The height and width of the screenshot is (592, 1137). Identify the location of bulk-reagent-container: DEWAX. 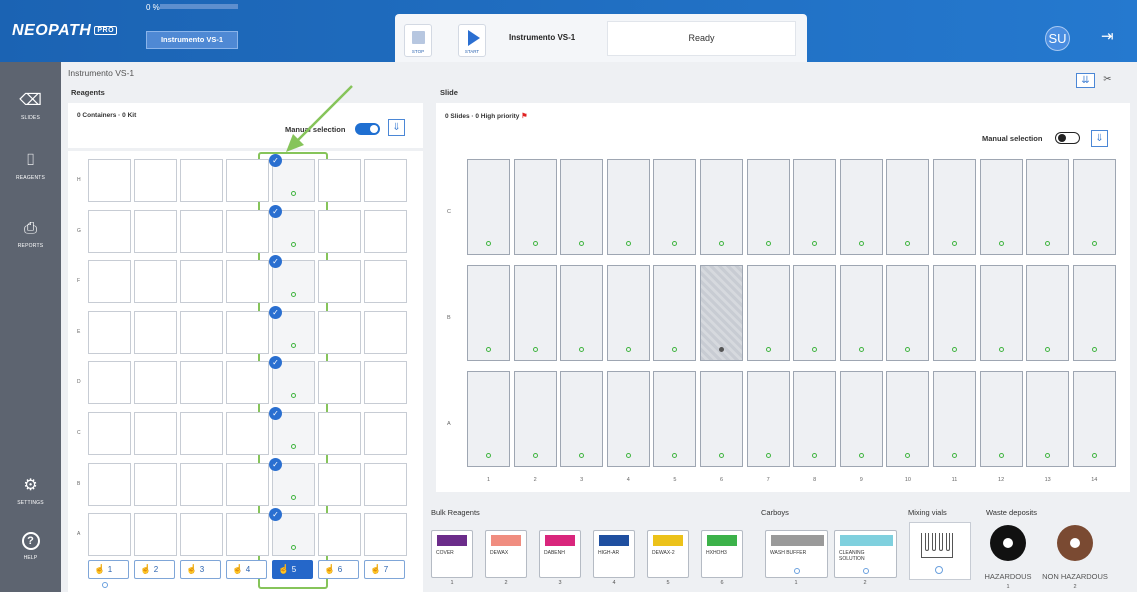
(506, 554).